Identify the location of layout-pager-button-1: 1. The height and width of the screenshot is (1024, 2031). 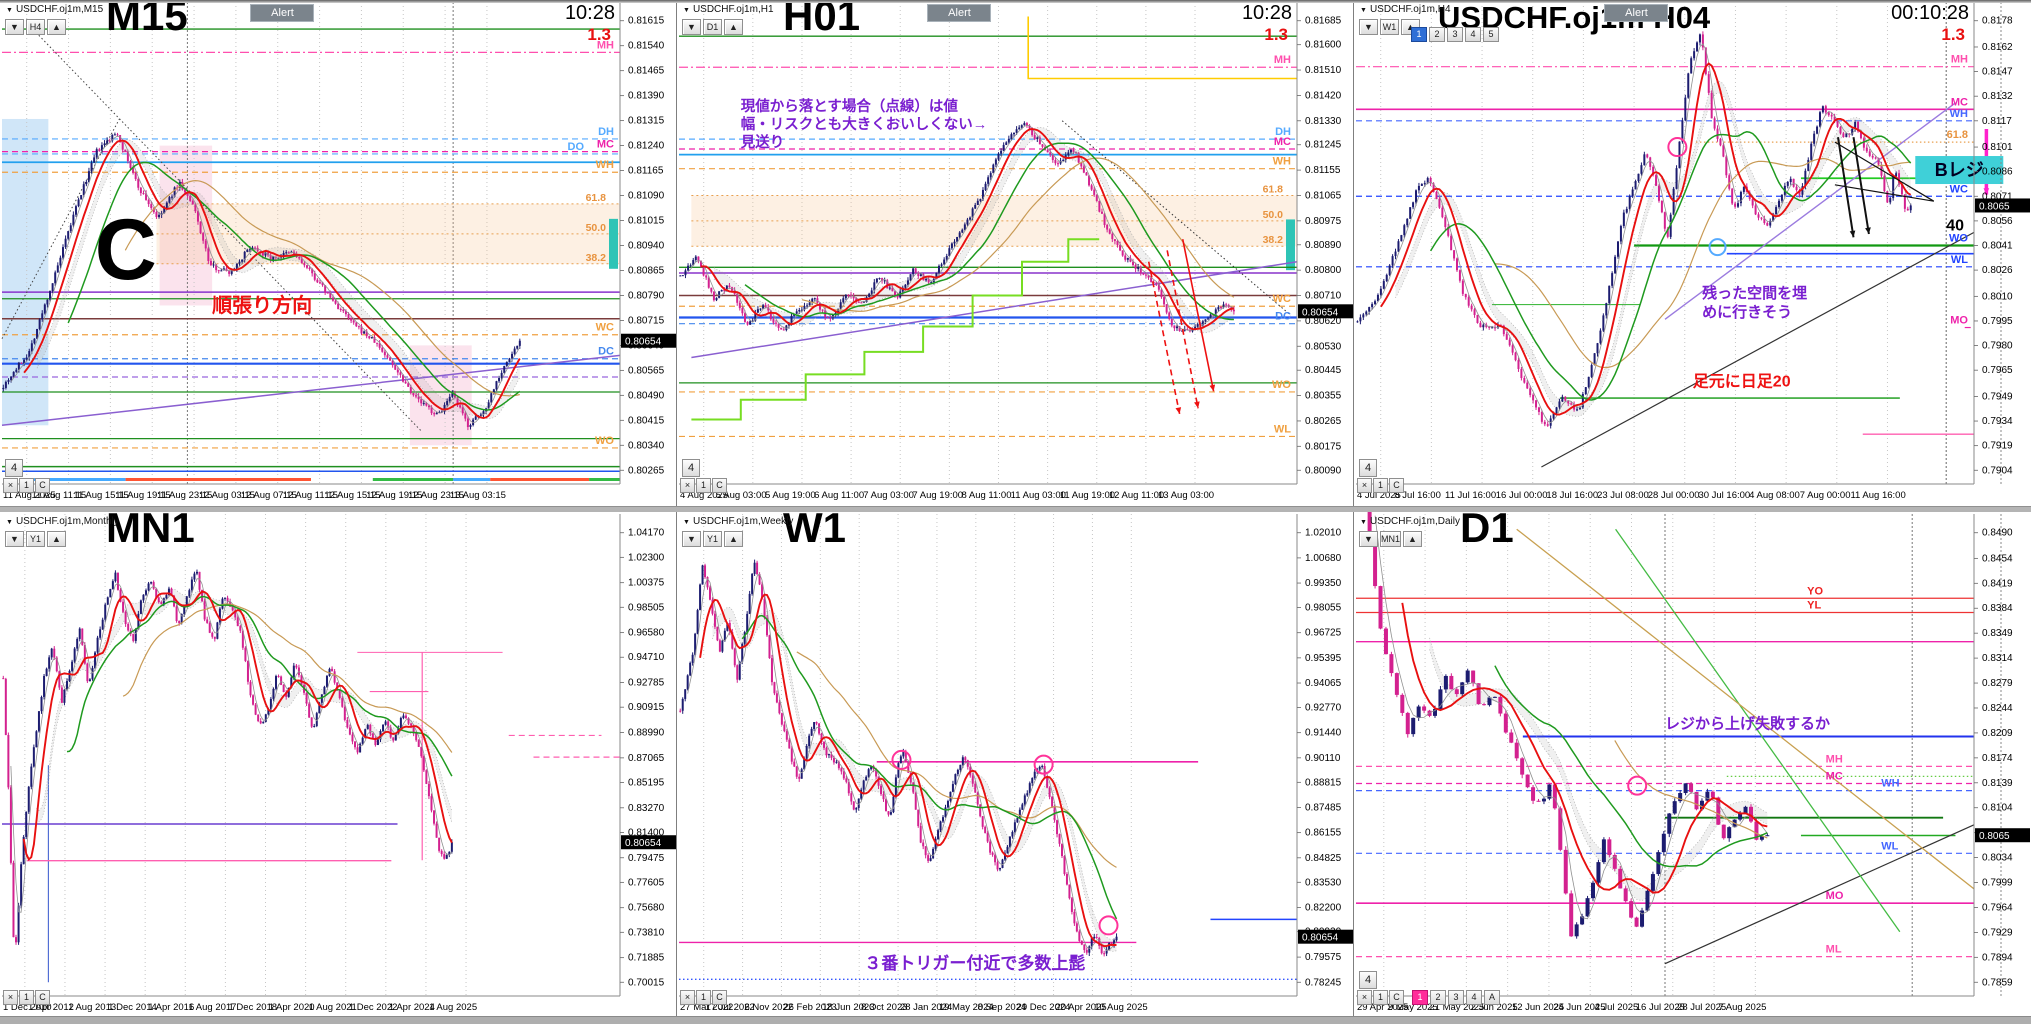
(1420, 997).